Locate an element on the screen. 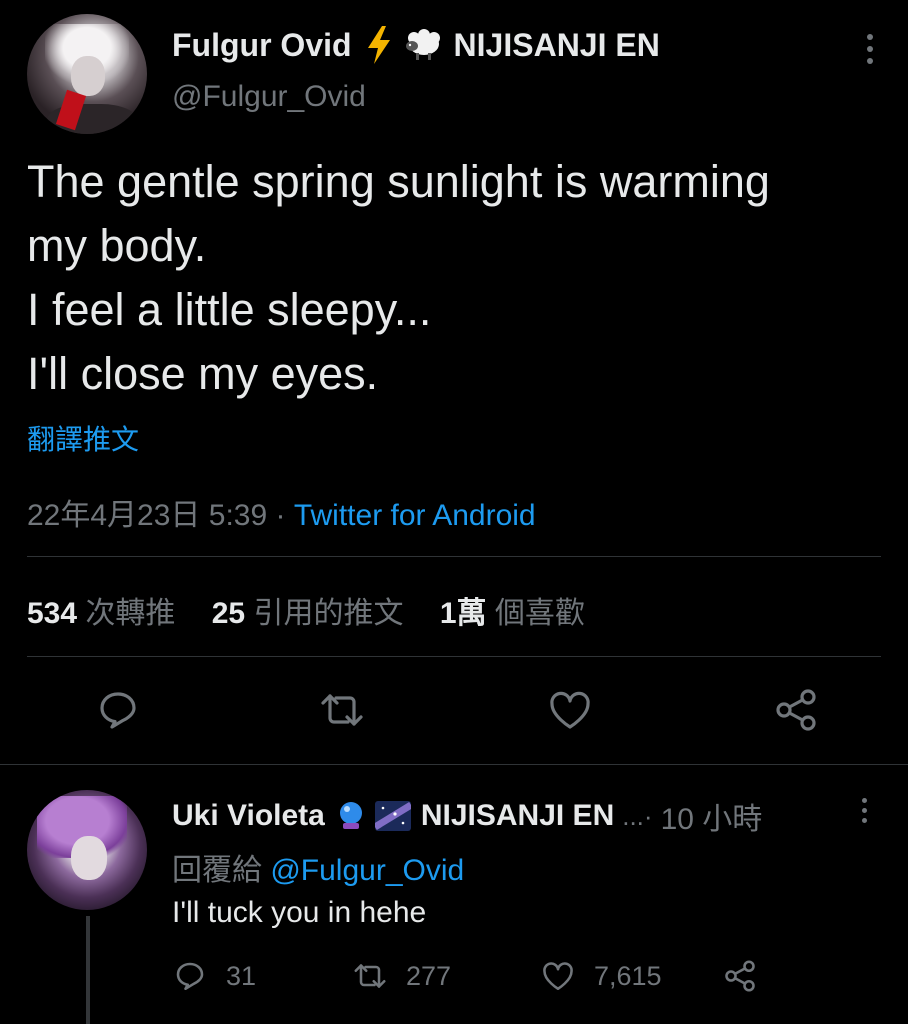 This screenshot has height=1024, width=908. author-name-line: Fulgur Ovid NIJISANJI EN is located at coordinates (416, 45).